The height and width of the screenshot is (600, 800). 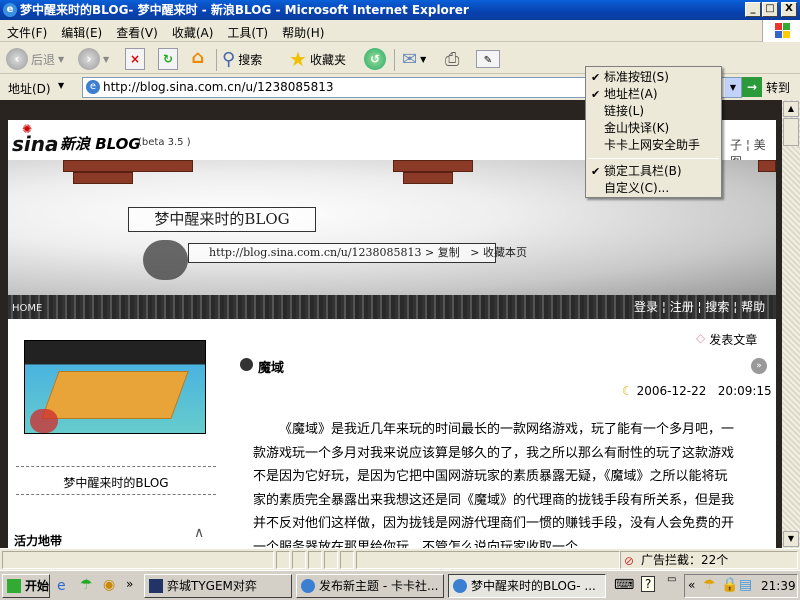 I want to click on popup-blocker-status: ⊘ 广告拦截：22个, so click(x=709, y=560).